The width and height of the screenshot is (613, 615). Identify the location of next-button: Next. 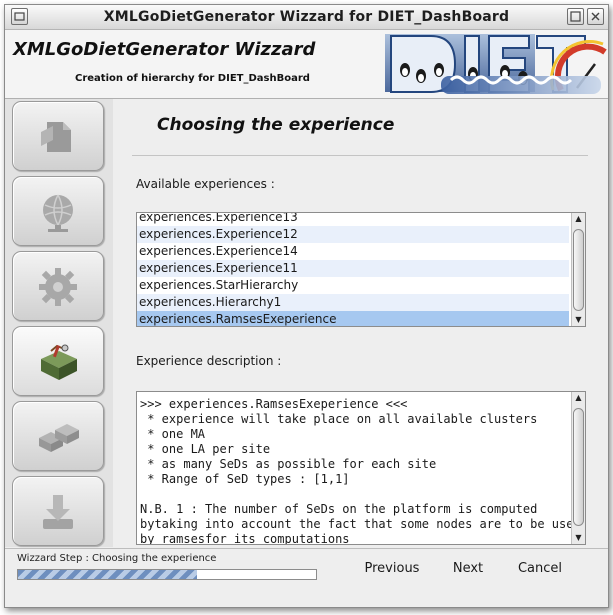
(468, 569).